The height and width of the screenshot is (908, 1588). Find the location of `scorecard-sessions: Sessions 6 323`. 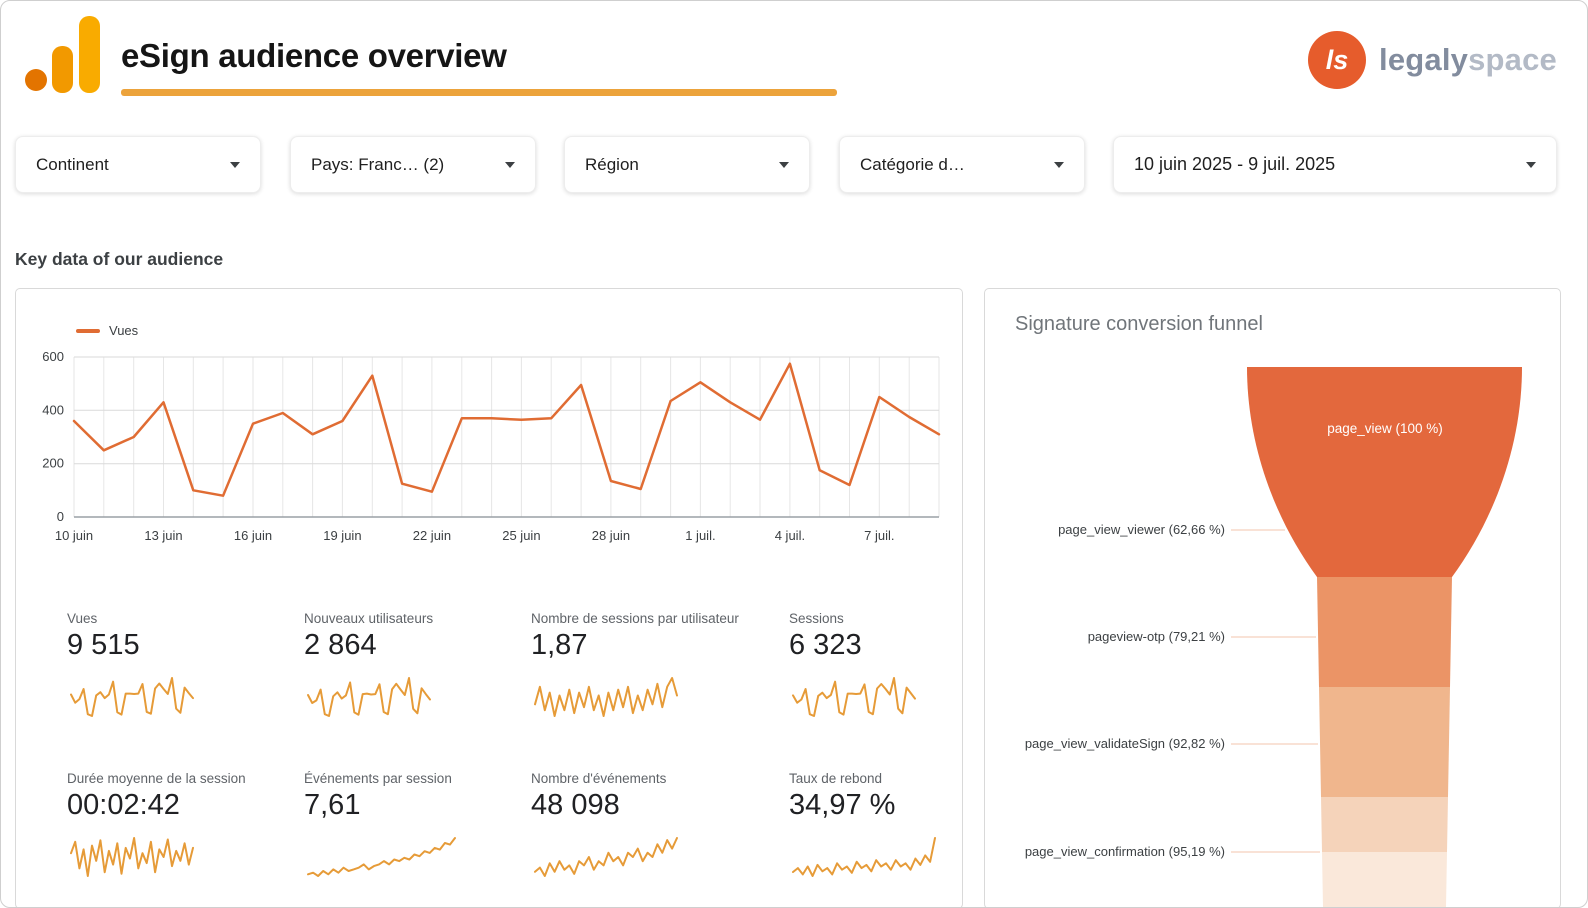

scorecard-sessions: Sessions 6 323 is located at coordinates (868, 691).